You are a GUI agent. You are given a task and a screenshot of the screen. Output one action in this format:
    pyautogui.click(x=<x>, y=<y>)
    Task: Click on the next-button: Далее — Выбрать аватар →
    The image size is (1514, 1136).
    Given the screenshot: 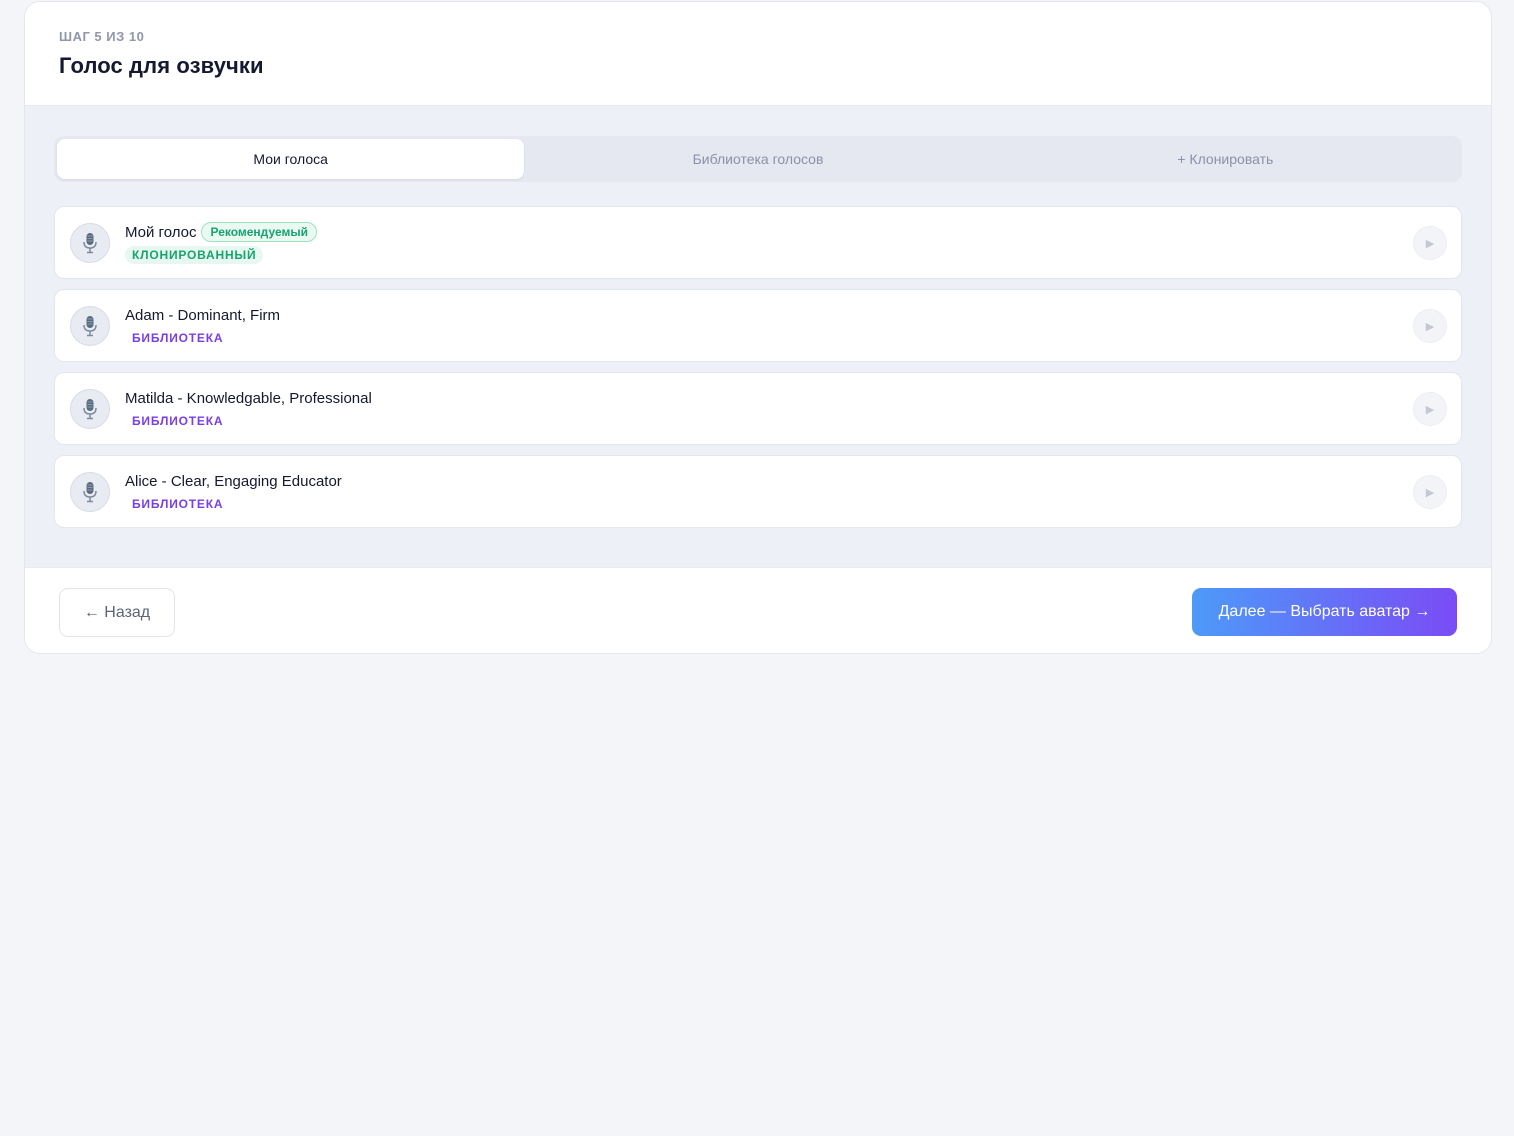 What is the action you would take?
    pyautogui.click(x=1324, y=612)
    